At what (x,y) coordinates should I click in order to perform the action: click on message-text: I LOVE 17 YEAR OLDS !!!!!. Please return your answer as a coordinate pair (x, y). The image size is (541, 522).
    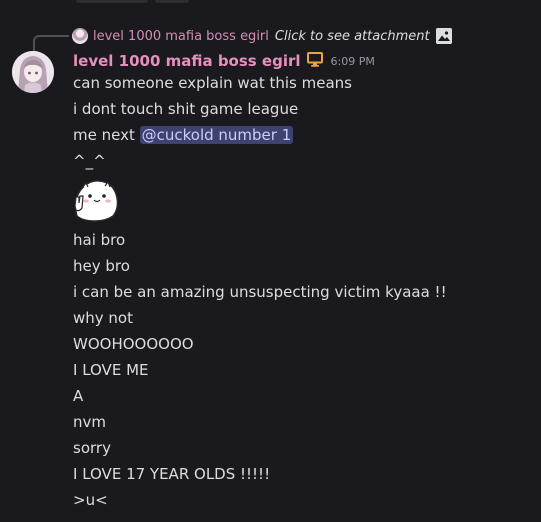
    Looking at the image, I should click on (172, 474).